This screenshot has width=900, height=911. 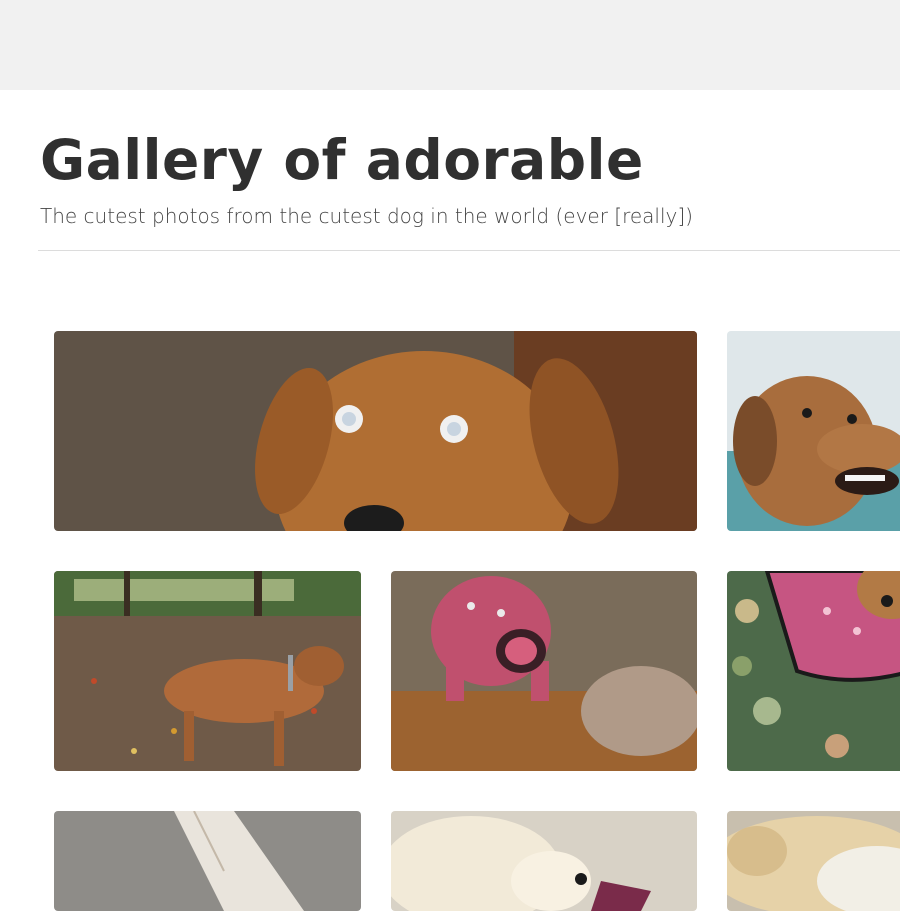 What do you see at coordinates (207, 671) in the screenshot?
I see `photo-dog-autumn-leaves` at bounding box center [207, 671].